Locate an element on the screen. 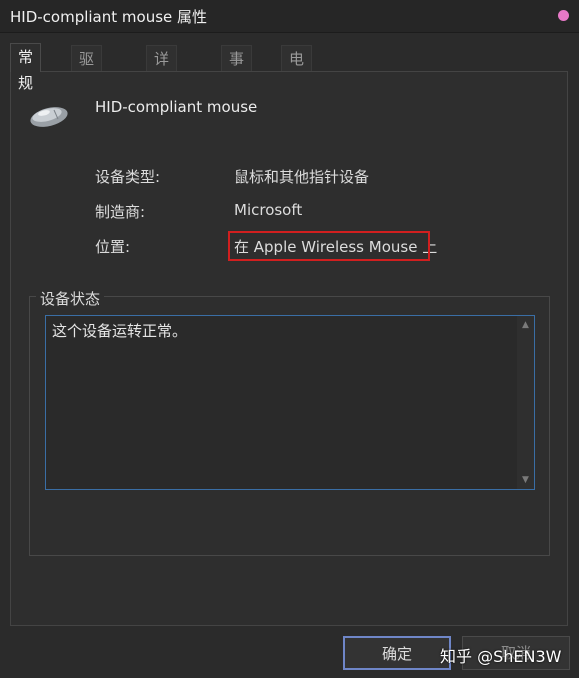  status-scrollbar: ▲ ▼ is located at coordinates (525, 402).